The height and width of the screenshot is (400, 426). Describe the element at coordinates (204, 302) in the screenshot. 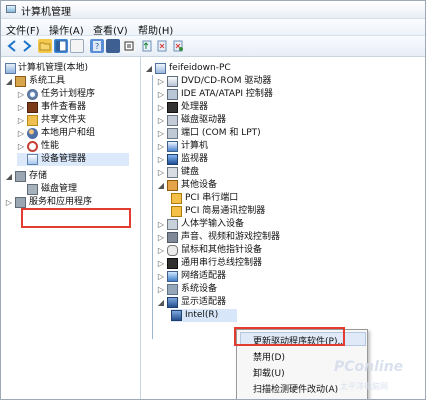

I see `display-adapter-label: 显示适配器` at that location.